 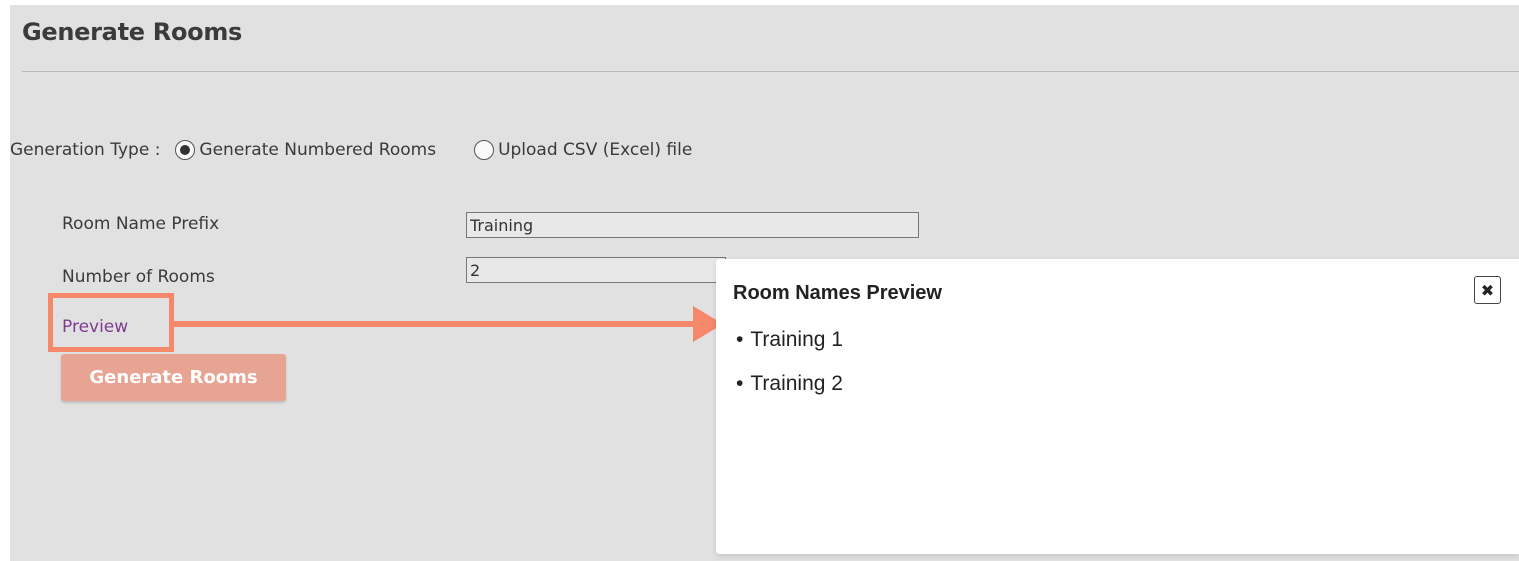 What do you see at coordinates (85, 150) in the screenshot?
I see `generation-type-label: Generation Type :` at bounding box center [85, 150].